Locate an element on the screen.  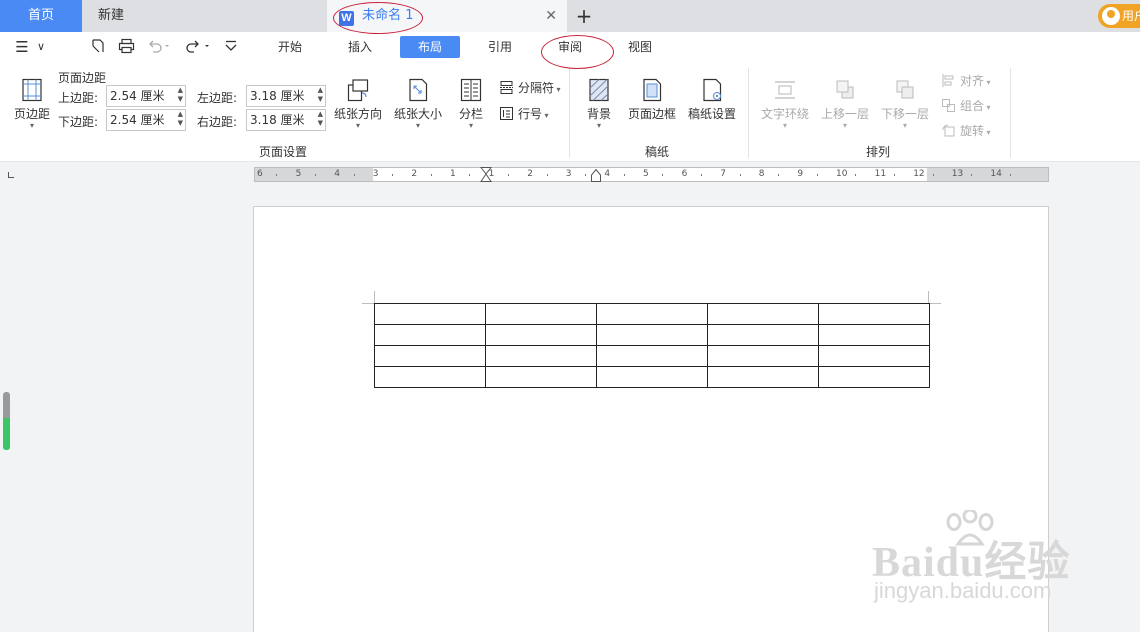
ruler-number: 6 is located at coordinates (260, 174).